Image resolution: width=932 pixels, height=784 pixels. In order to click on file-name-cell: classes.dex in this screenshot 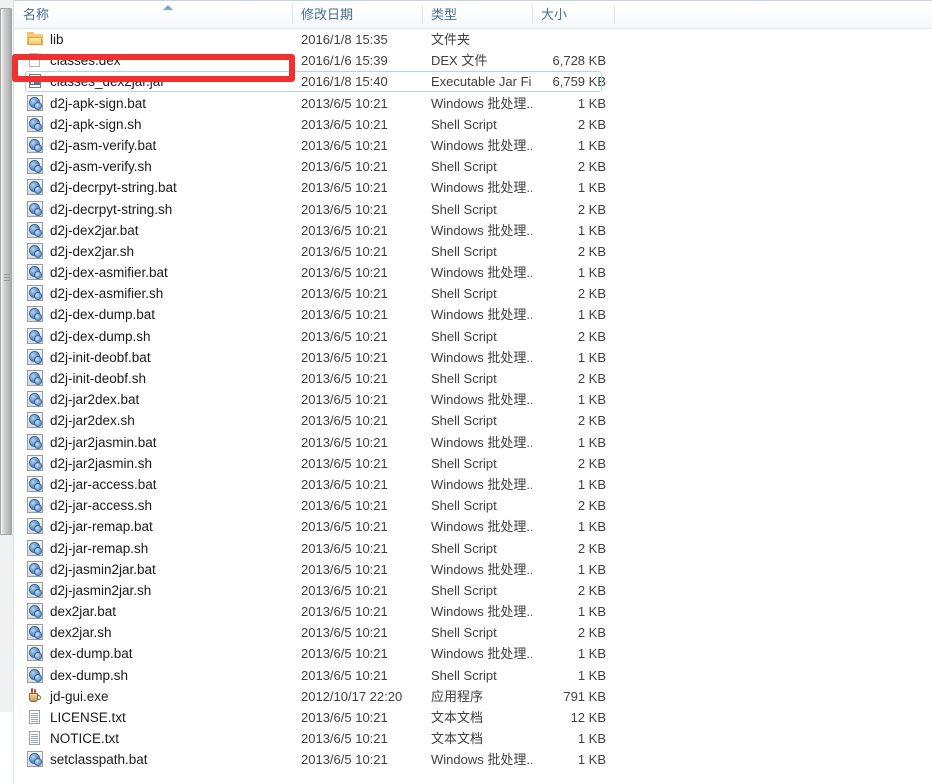, I will do `click(153, 60)`.